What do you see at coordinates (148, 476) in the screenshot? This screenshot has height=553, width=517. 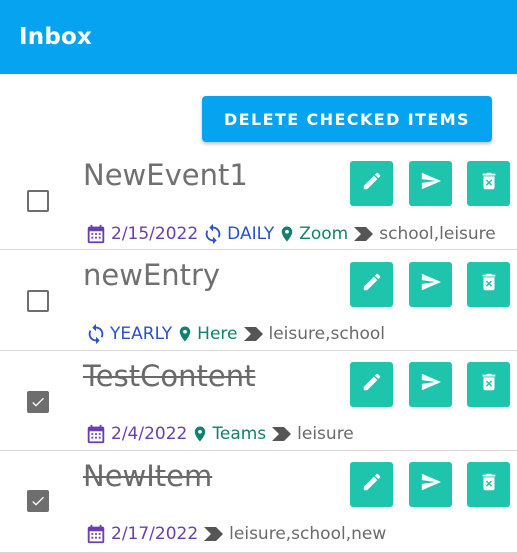 I see `item-title: NewItem` at bounding box center [148, 476].